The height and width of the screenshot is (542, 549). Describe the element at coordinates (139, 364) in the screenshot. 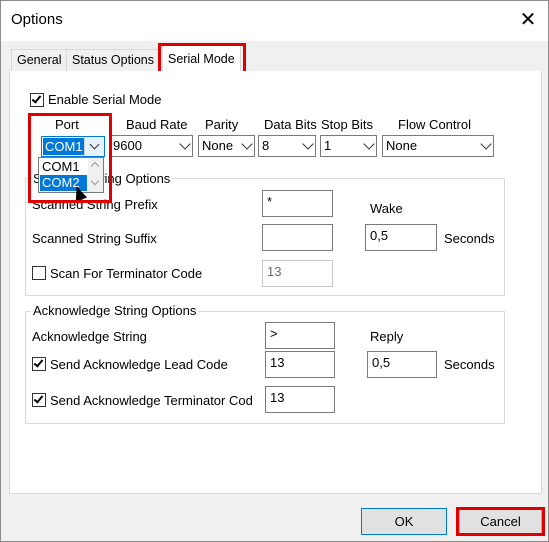

I see `ack-lead-label: Send Acknowledge Lead Code` at that location.